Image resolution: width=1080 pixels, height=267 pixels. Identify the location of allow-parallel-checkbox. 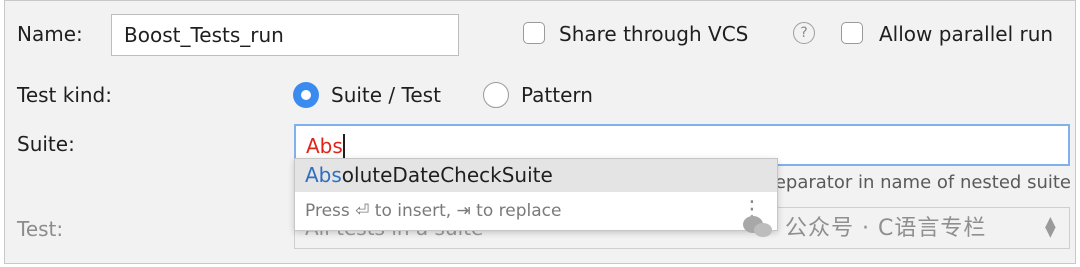
(852, 33).